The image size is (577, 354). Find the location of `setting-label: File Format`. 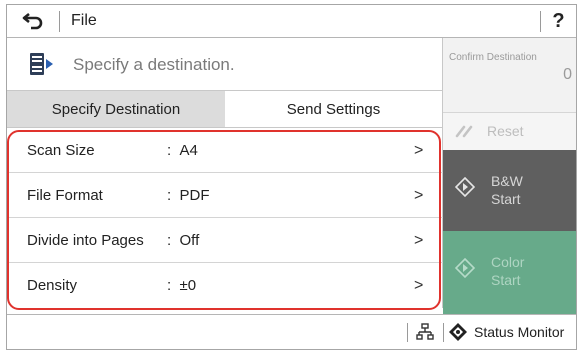

setting-label: File Format is located at coordinates (65, 195).